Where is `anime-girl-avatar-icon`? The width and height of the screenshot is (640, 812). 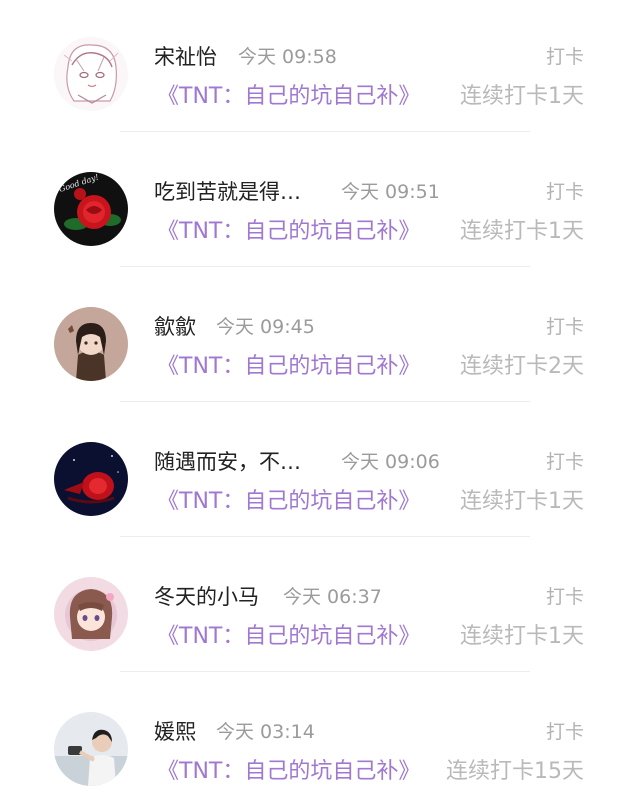
anime-girl-avatar-icon is located at coordinates (91, 344).